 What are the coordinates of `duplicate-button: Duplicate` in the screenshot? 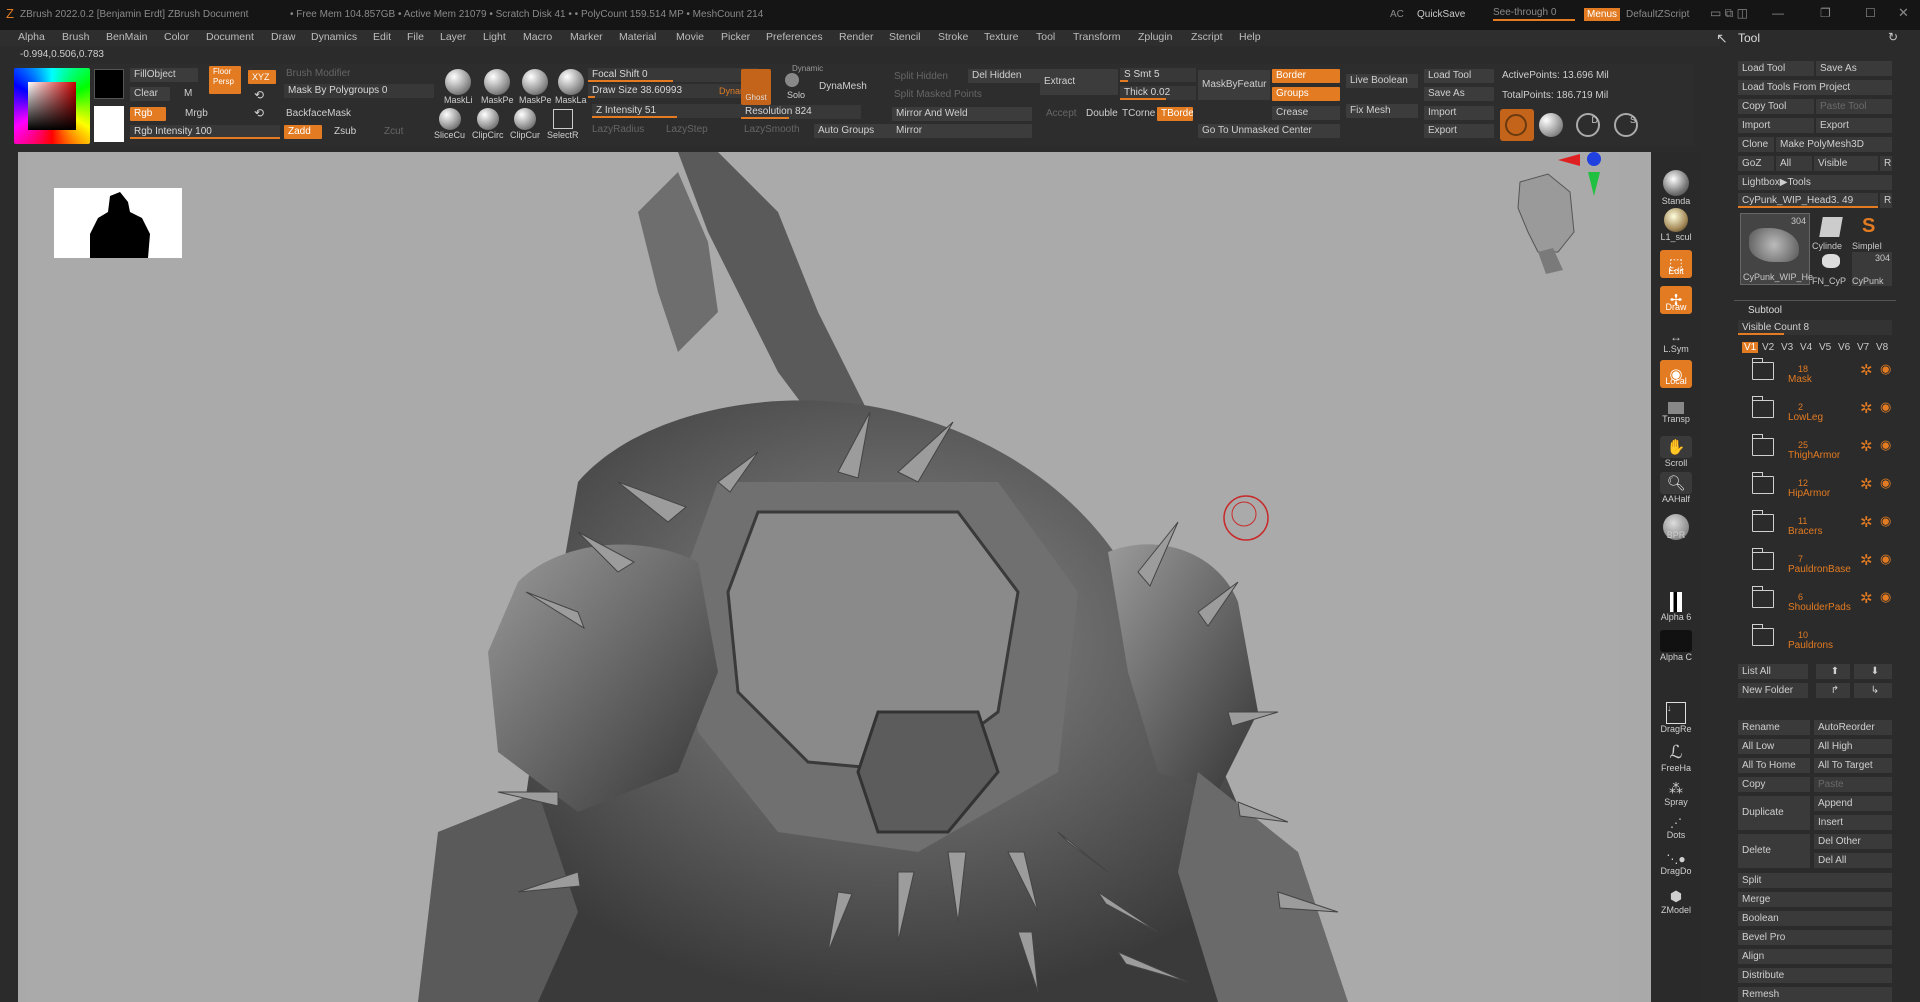 It's located at (1774, 813).